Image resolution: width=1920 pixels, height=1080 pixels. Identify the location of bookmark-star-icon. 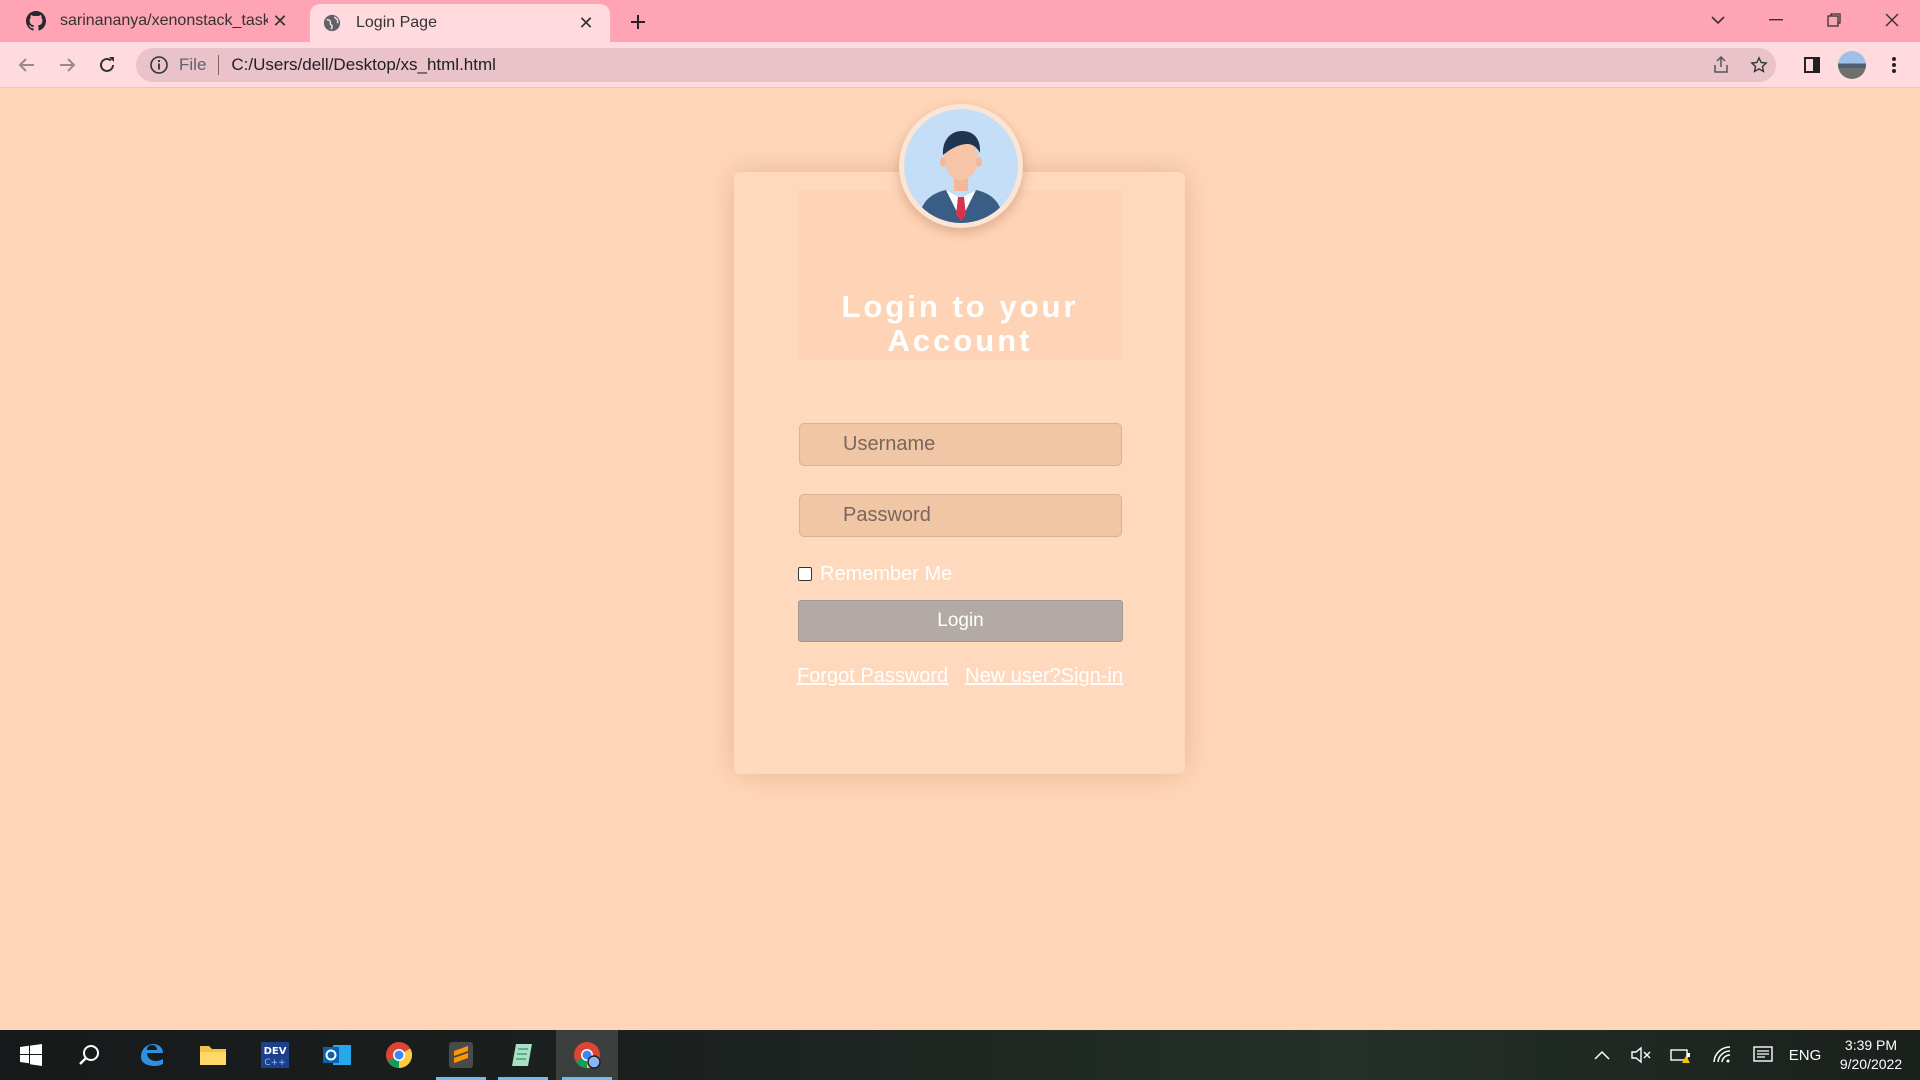
(1759, 65).